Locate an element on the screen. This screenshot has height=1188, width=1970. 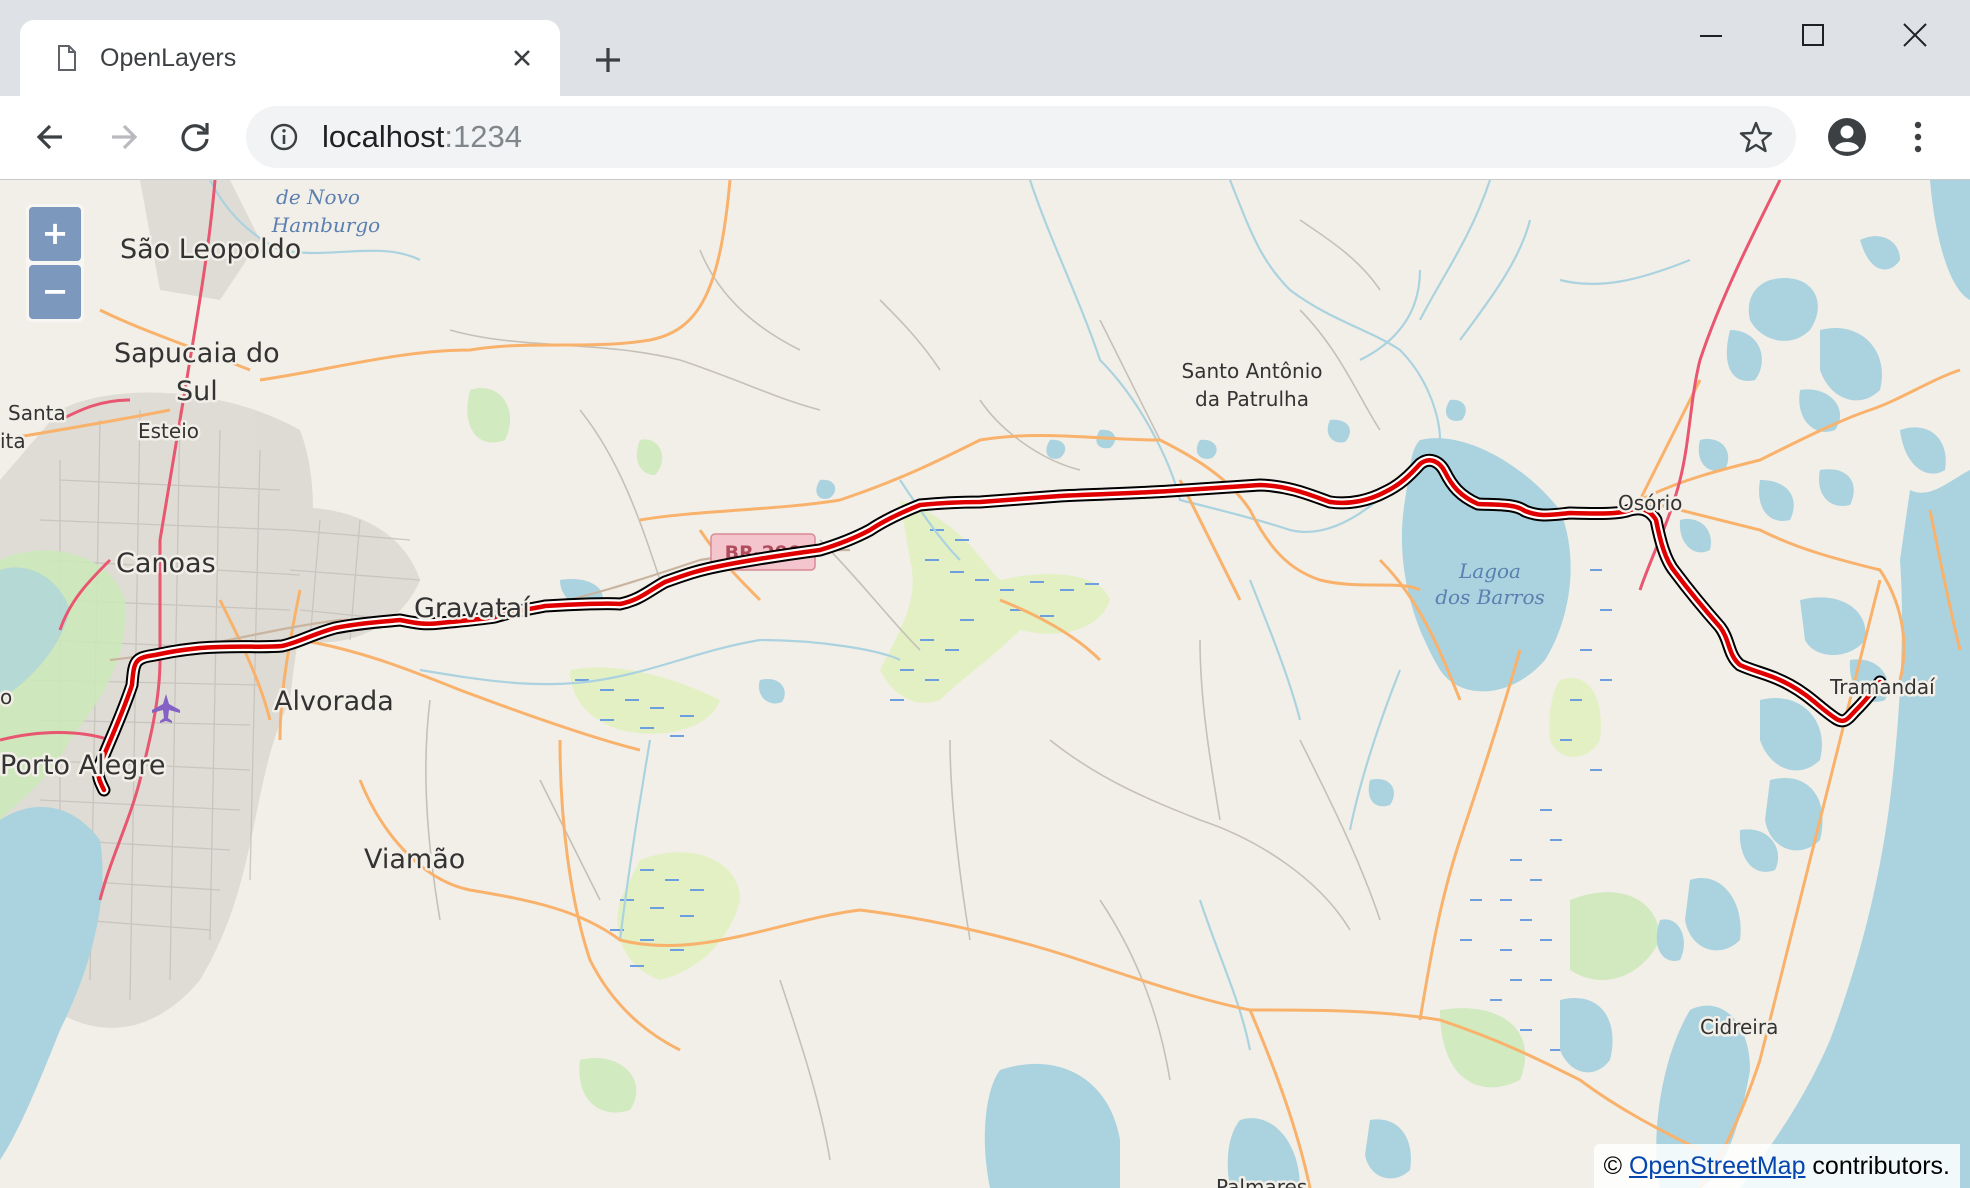
forward-arrow-icon is located at coordinates (123, 137).